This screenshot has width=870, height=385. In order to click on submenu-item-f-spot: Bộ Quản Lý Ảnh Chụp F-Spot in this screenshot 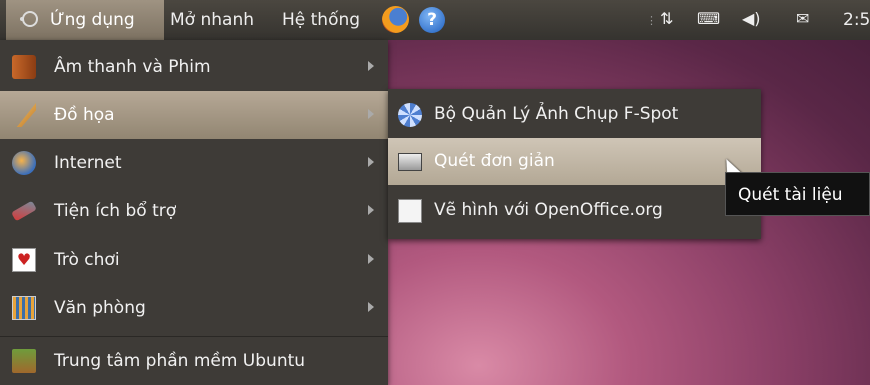, I will do `click(574, 114)`.